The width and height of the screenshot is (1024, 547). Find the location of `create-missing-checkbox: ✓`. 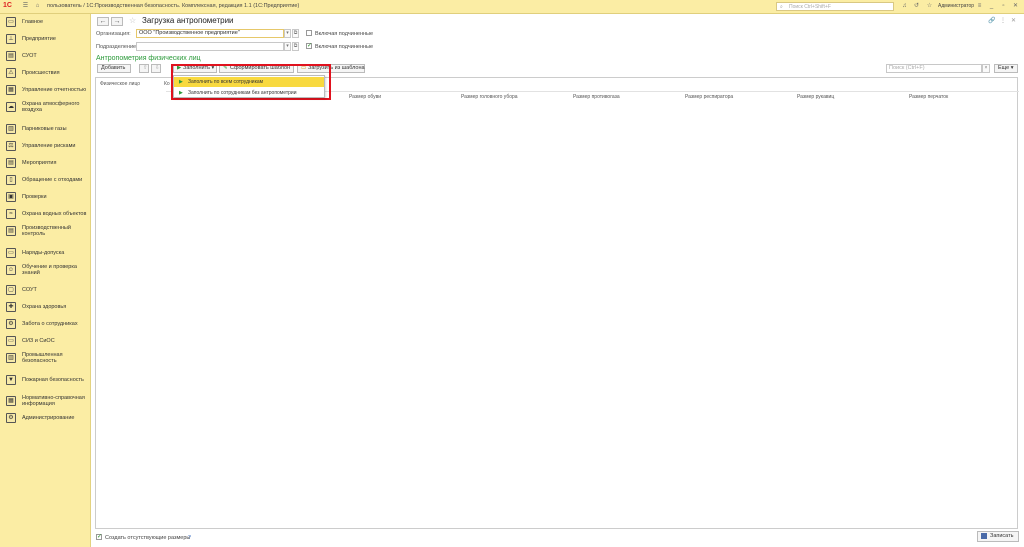

create-missing-checkbox: ✓ is located at coordinates (99, 537).